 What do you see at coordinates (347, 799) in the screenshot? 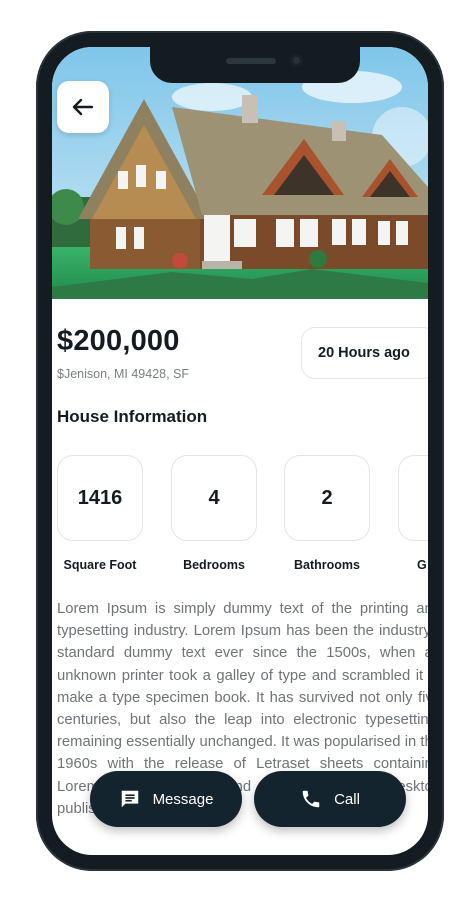
I see `call-button-label: Call` at bounding box center [347, 799].